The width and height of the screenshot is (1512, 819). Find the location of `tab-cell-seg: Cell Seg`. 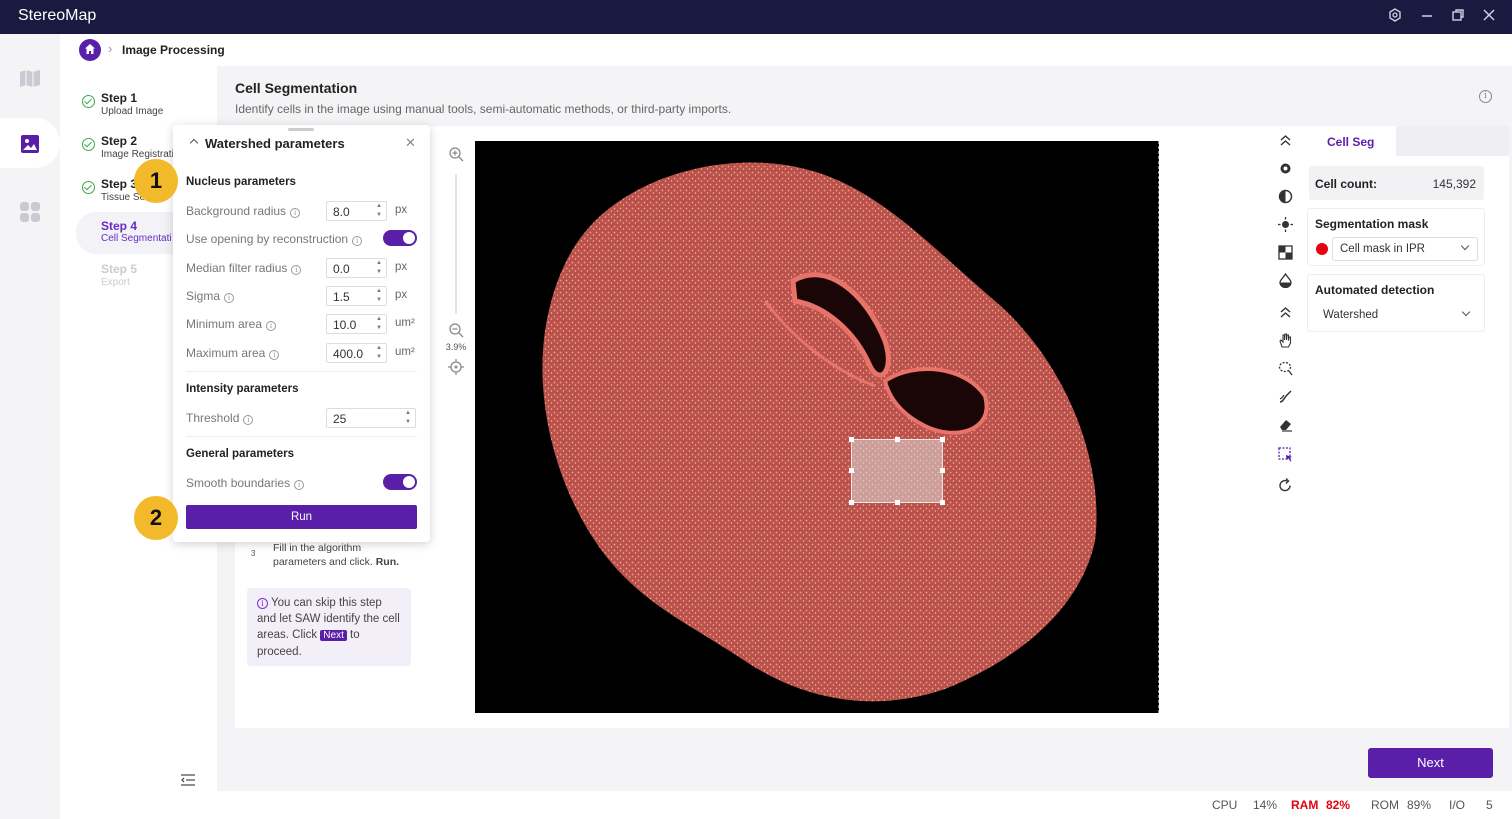

tab-cell-seg: Cell Seg is located at coordinates (1348, 141).